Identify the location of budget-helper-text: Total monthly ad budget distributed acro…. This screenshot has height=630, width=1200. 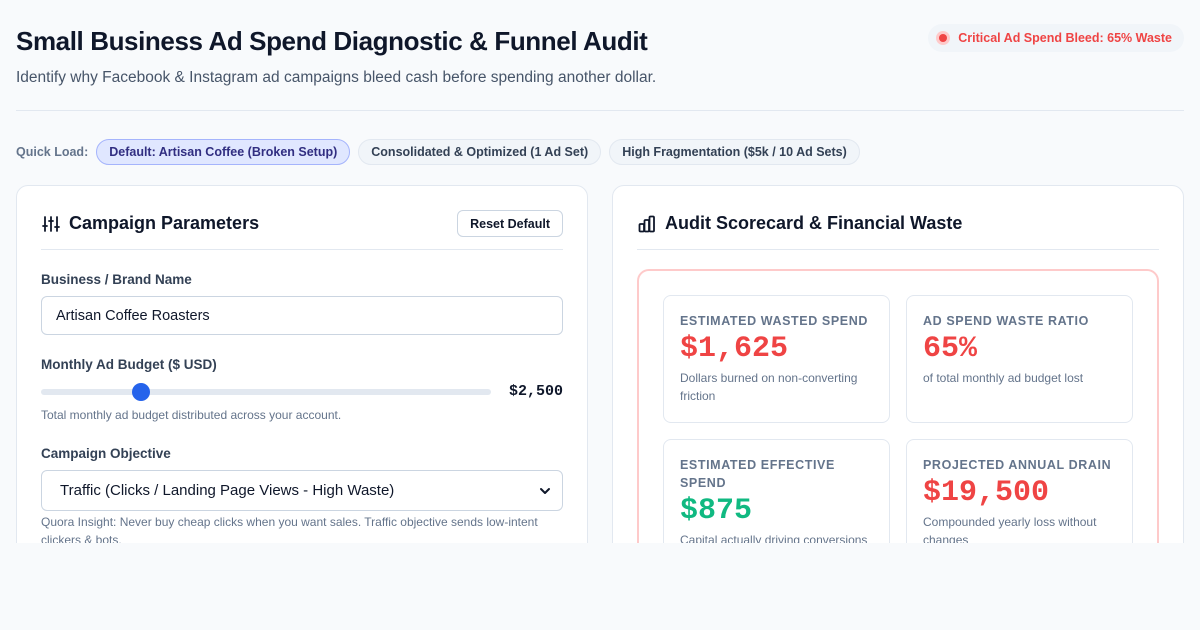
(191, 415).